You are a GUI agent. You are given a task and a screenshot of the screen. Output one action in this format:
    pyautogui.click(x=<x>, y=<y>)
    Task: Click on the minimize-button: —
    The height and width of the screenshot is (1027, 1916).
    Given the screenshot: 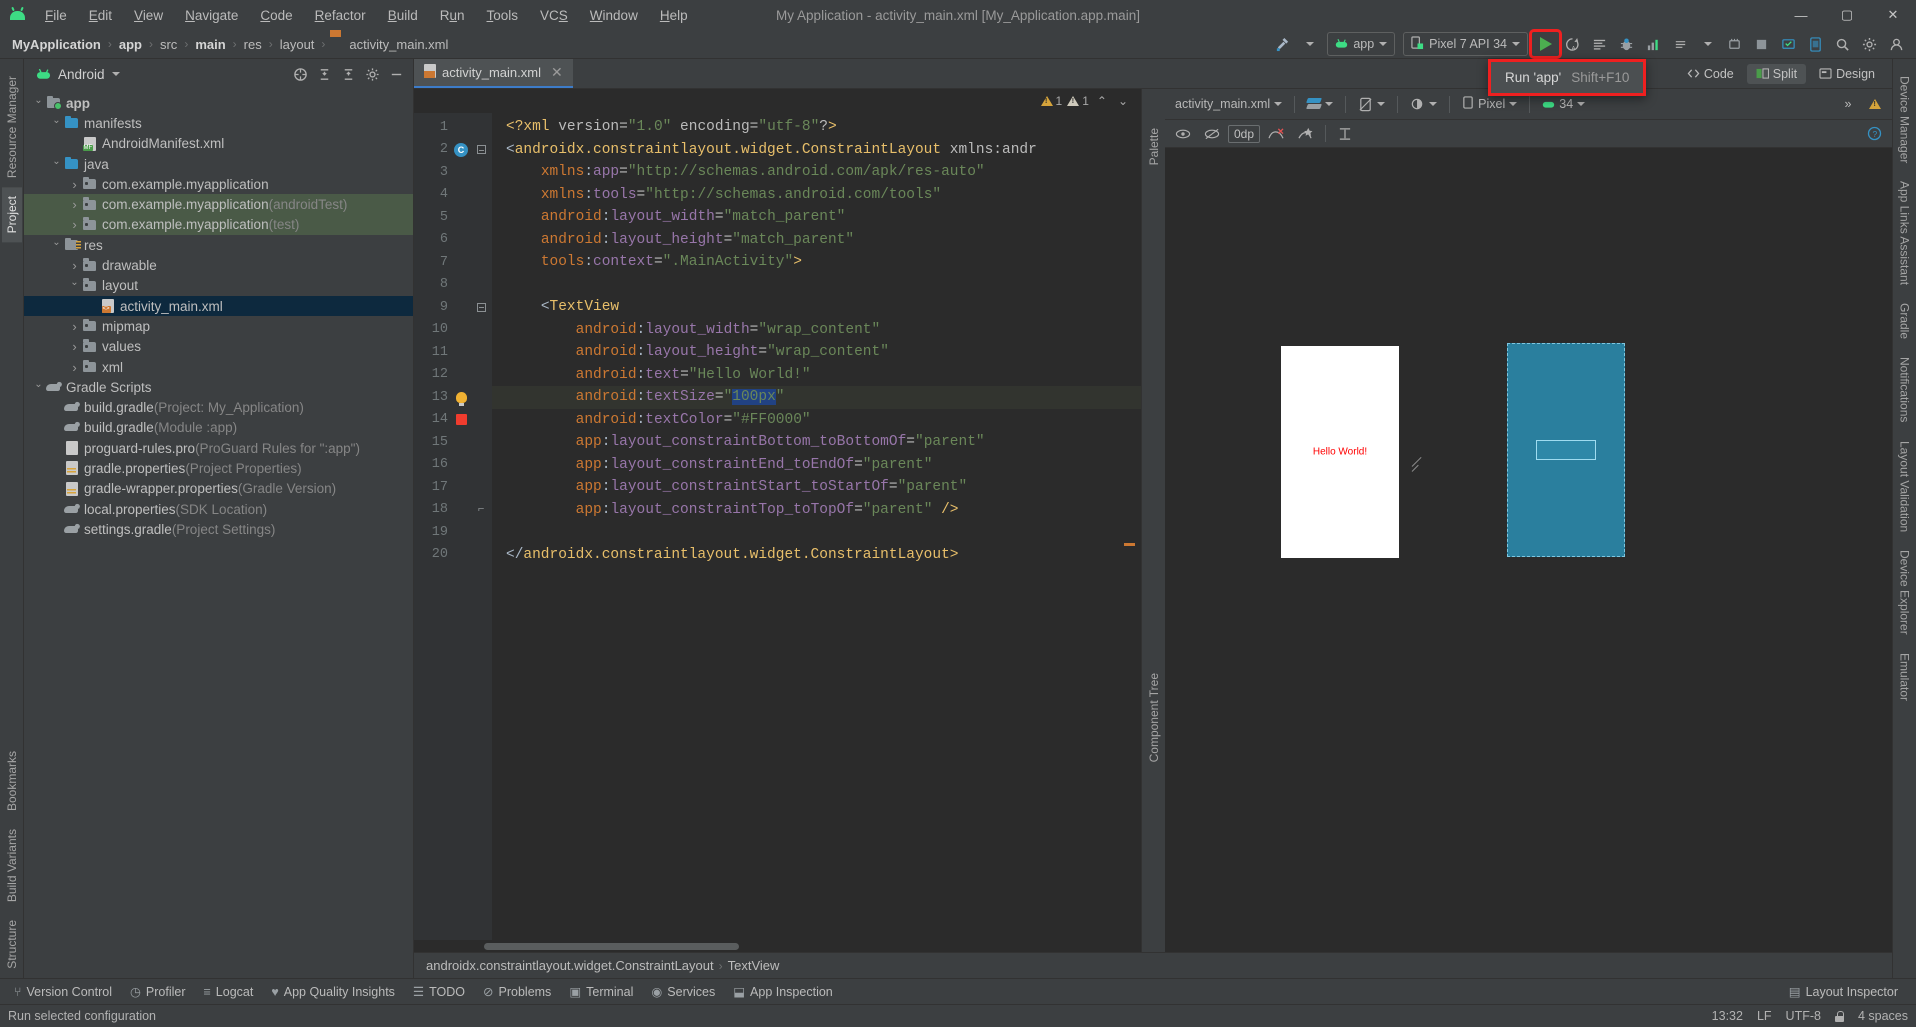 What is the action you would take?
    pyautogui.click(x=1801, y=15)
    